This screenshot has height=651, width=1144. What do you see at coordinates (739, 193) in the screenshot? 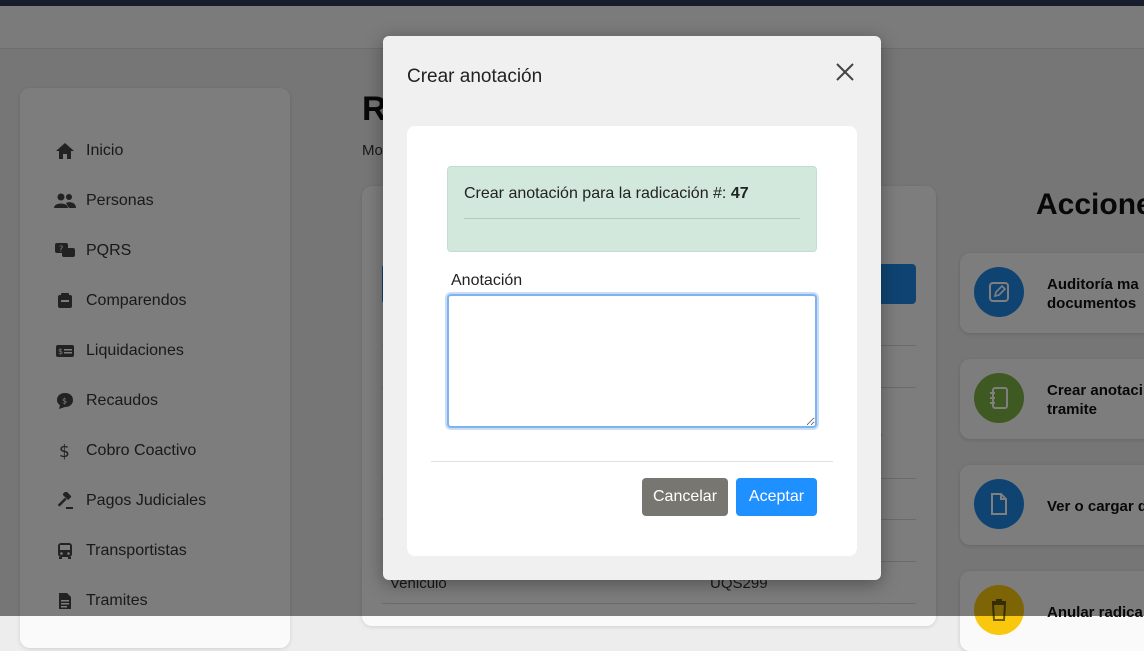
I see `radicacion-number: 47` at bounding box center [739, 193].